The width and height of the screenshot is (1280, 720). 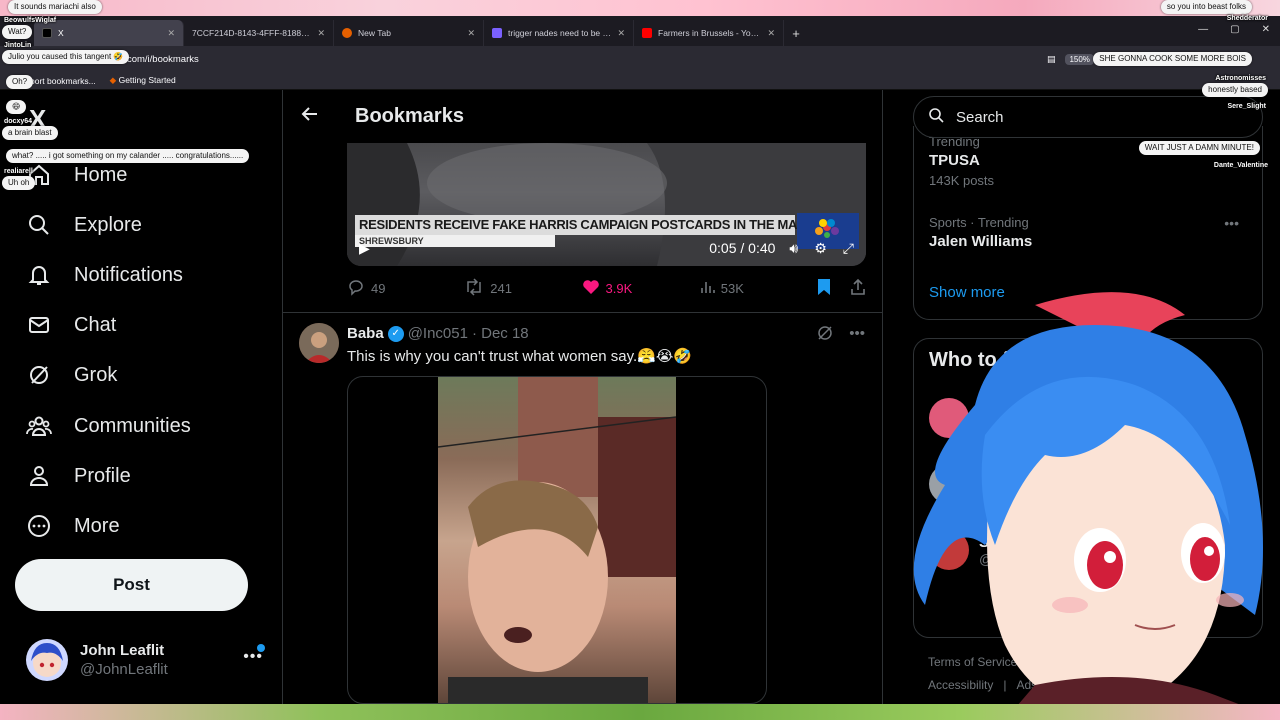 What do you see at coordinates (960, 685) in the screenshot?
I see `footer-accessibility-link: Accessibility` at bounding box center [960, 685].